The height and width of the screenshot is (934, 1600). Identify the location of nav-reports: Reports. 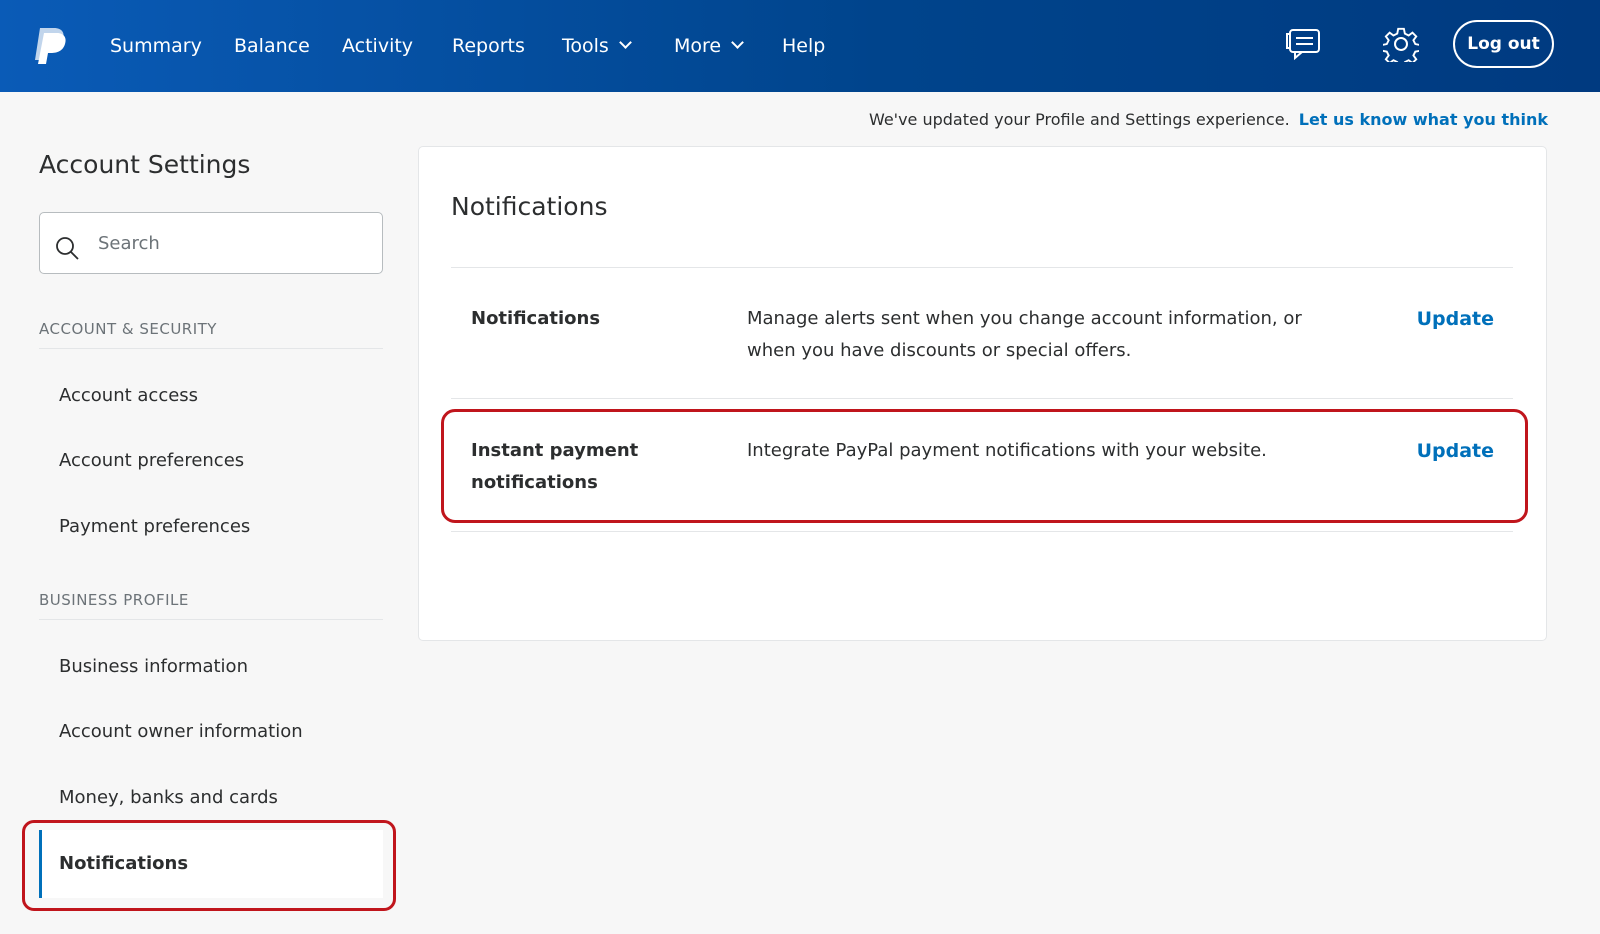
(488, 46).